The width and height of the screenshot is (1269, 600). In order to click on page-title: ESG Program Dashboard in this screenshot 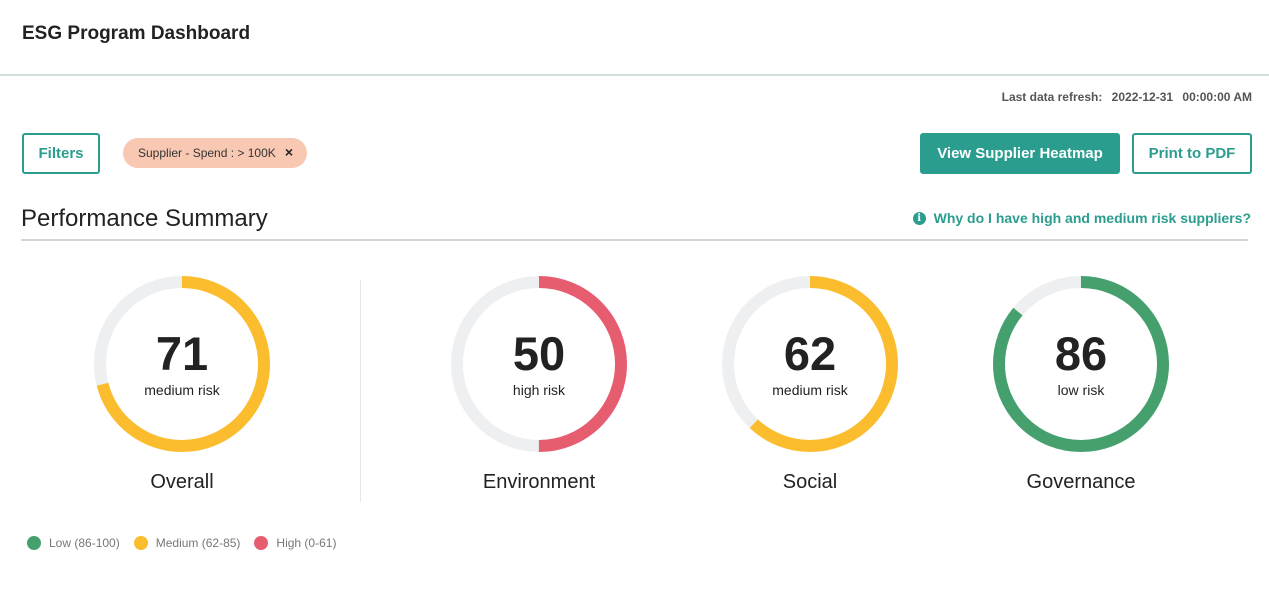, I will do `click(136, 33)`.